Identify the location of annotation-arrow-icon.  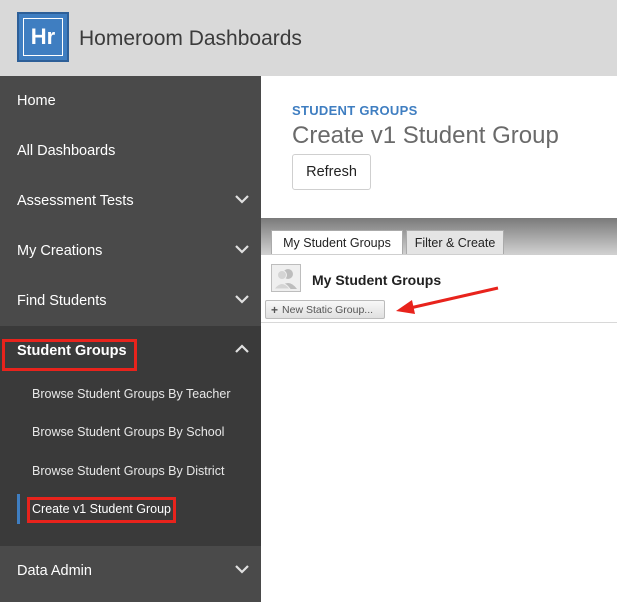
(447, 300).